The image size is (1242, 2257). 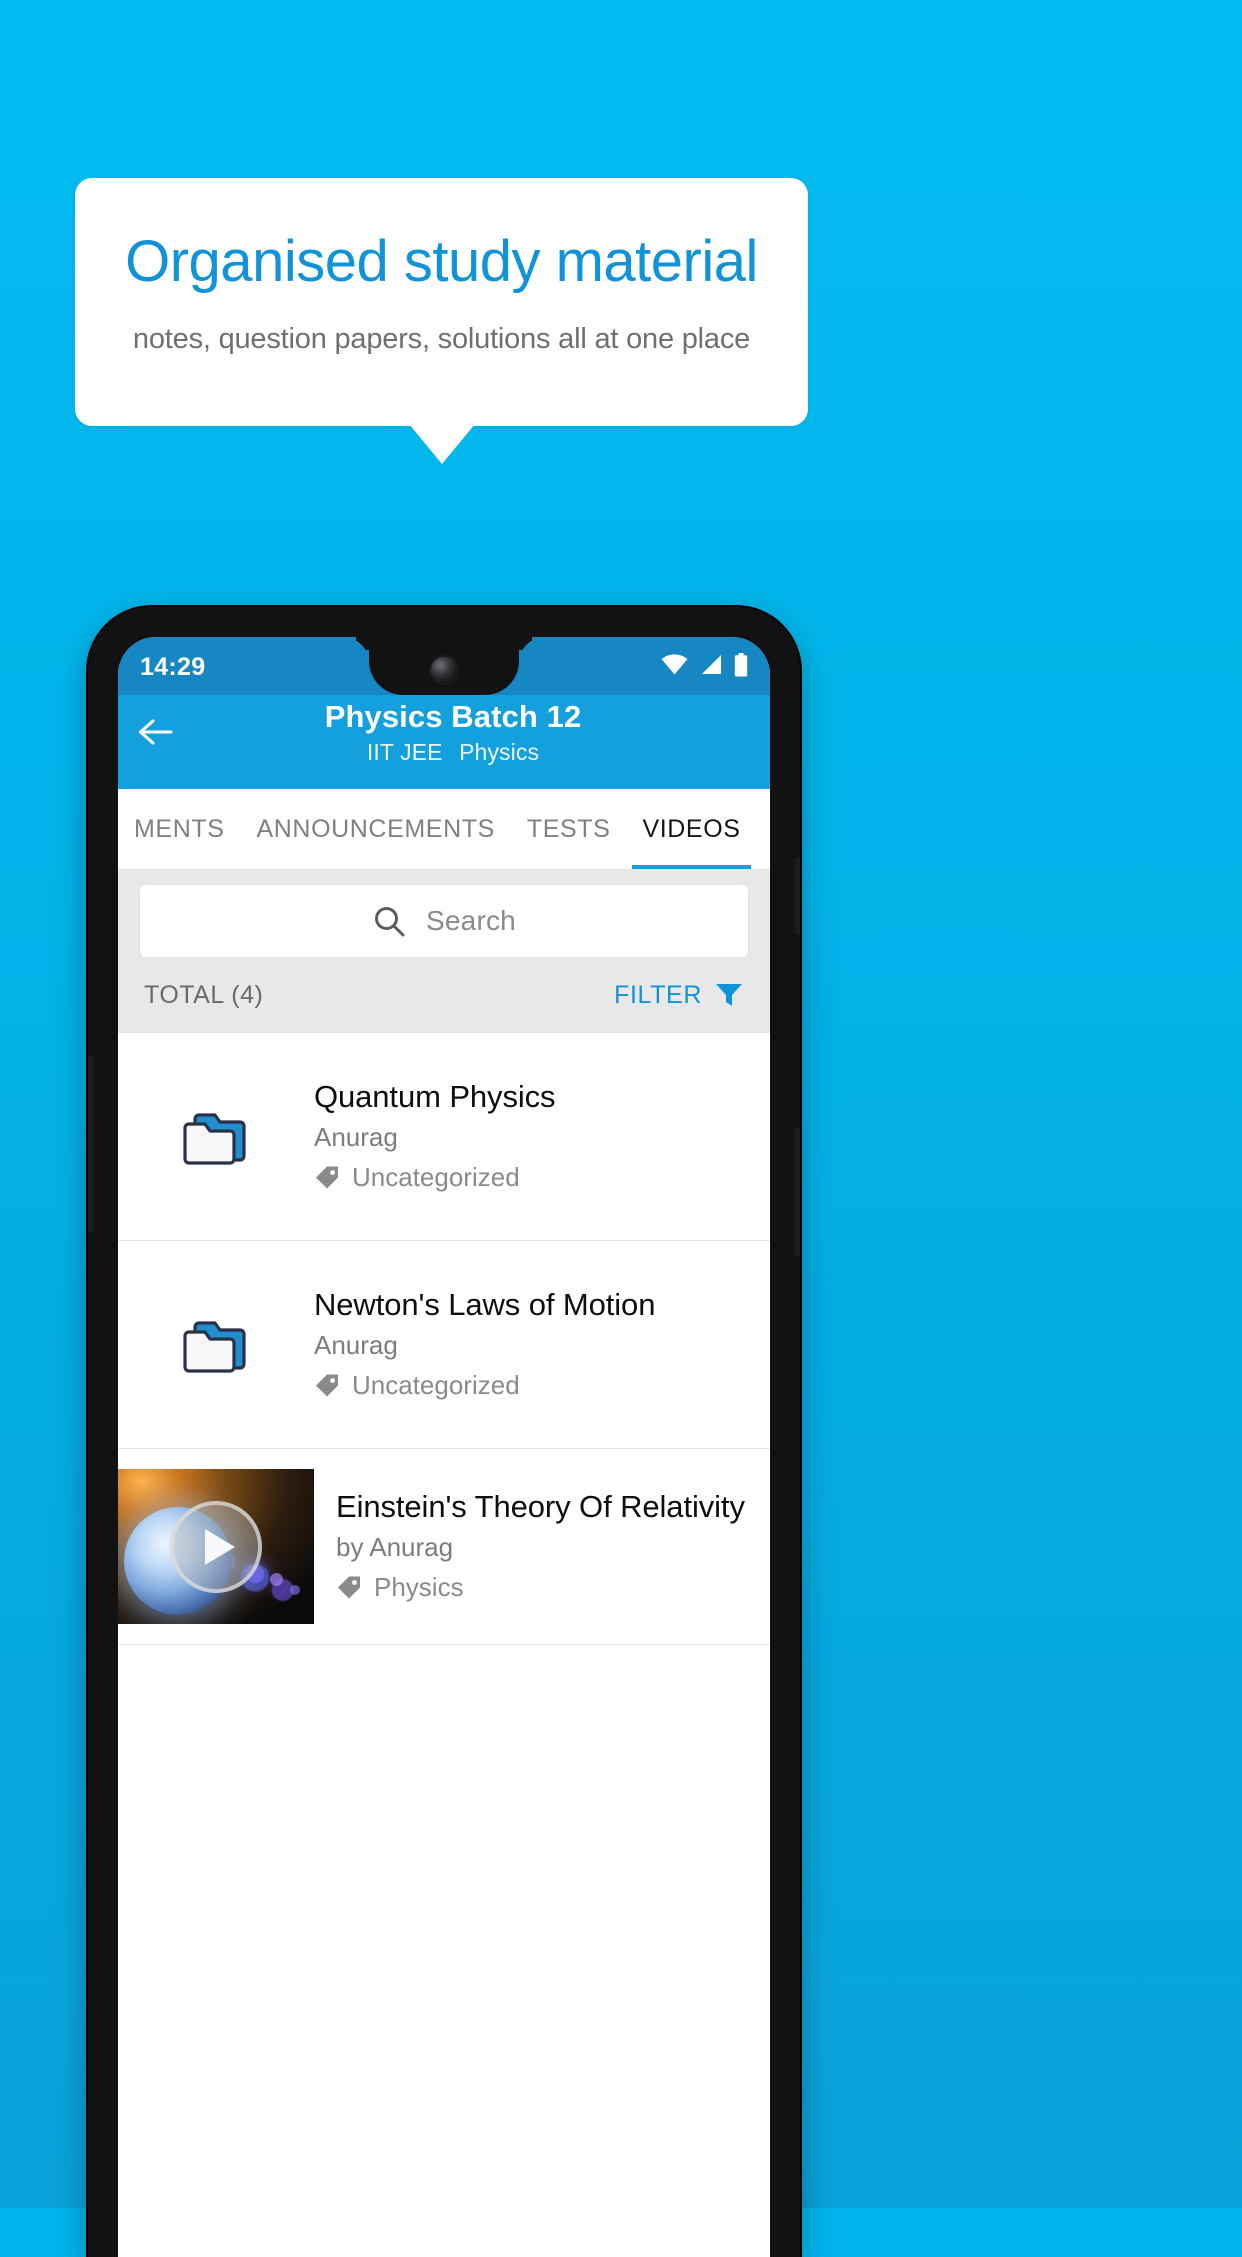 What do you see at coordinates (173, 666) in the screenshot?
I see `status-clock: 14:29` at bounding box center [173, 666].